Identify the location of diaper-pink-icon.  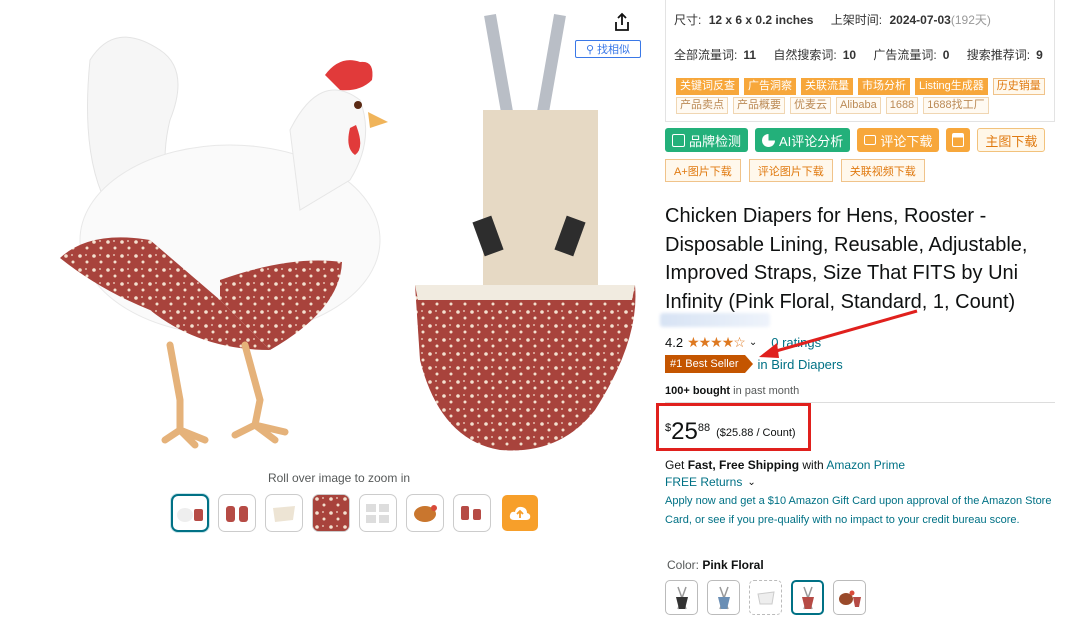
(807, 597).